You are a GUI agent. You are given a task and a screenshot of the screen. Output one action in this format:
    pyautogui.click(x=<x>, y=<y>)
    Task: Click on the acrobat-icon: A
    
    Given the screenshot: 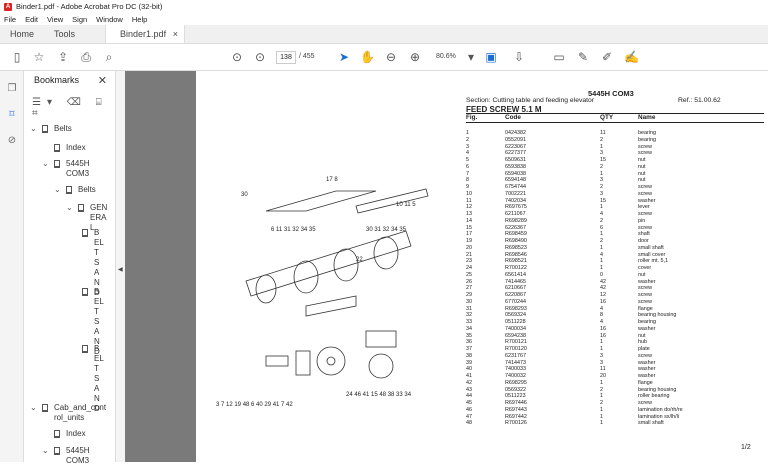 What is the action you would take?
    pyautogui.click(x=8, y=6)
    